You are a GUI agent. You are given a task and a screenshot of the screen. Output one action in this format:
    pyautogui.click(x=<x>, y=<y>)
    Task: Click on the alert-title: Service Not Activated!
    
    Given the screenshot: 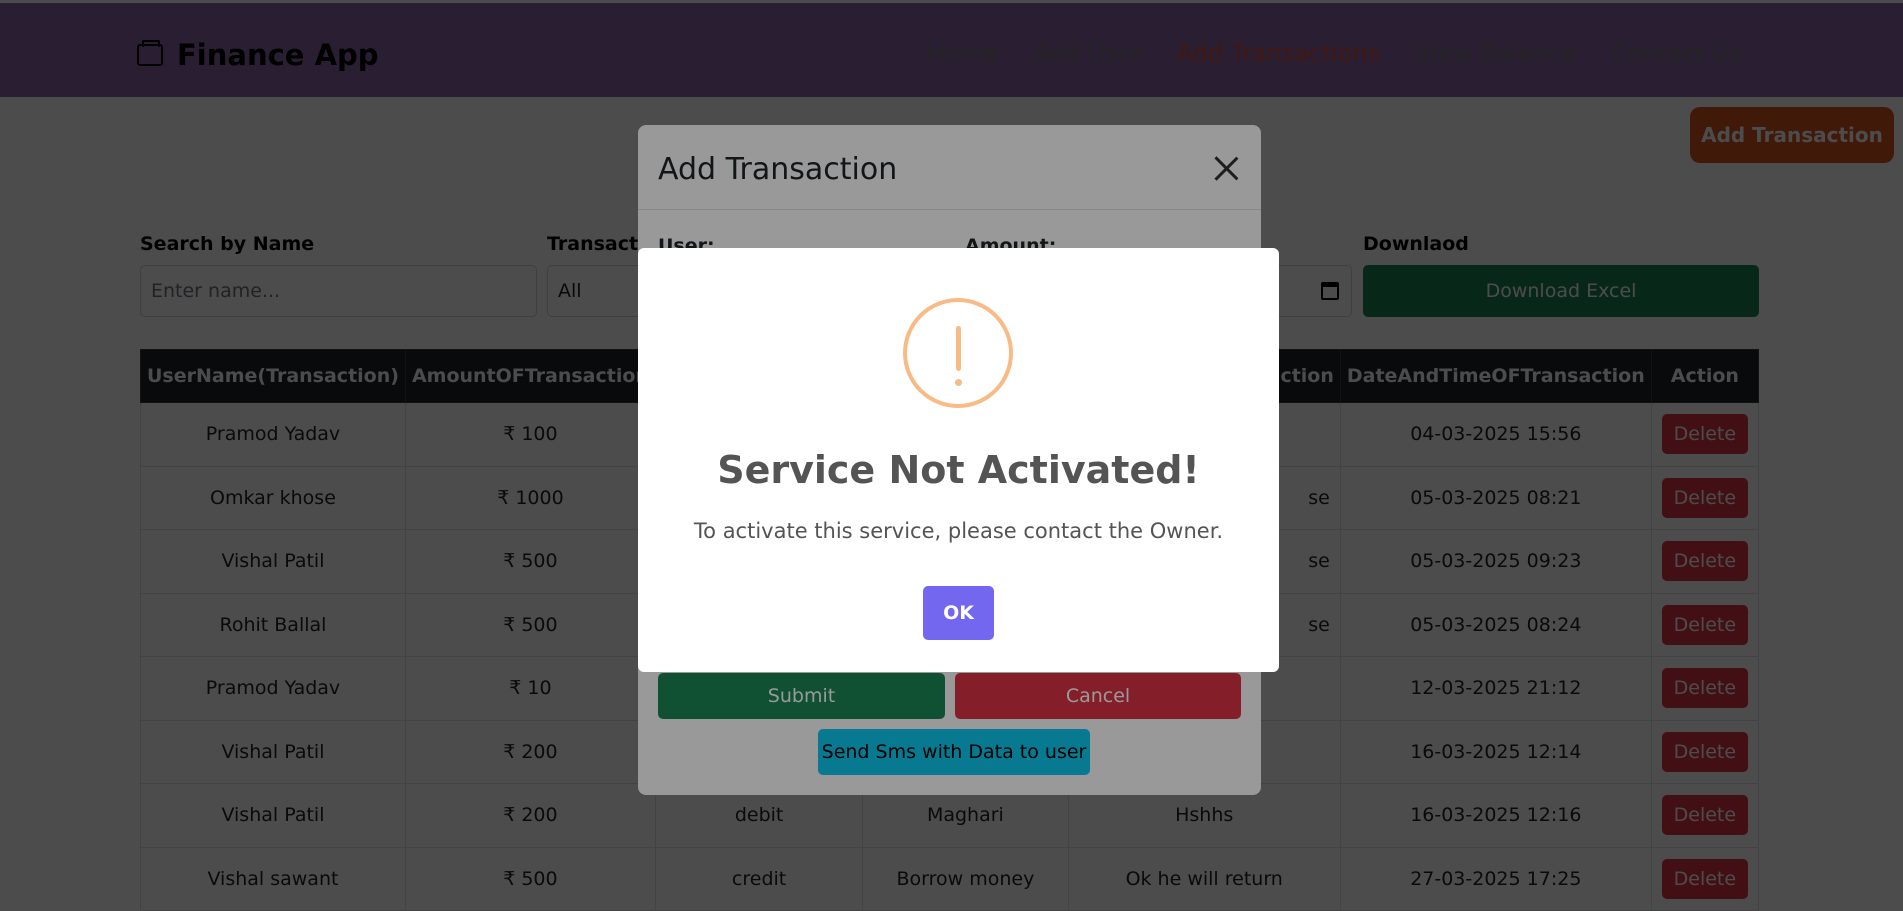 What is the action you would take?
    pyautogui.click(x=958, y=470)
    